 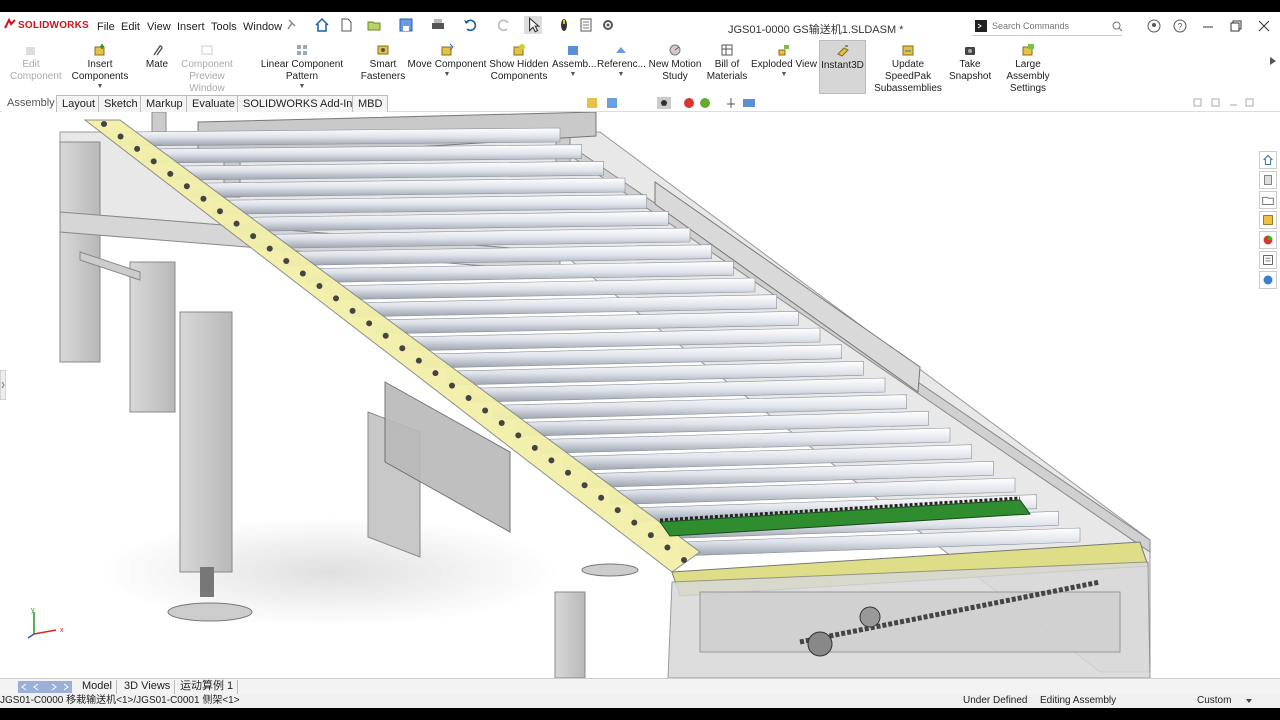 I want to click on file-explorer-icon, so click(x=1268, y=200).